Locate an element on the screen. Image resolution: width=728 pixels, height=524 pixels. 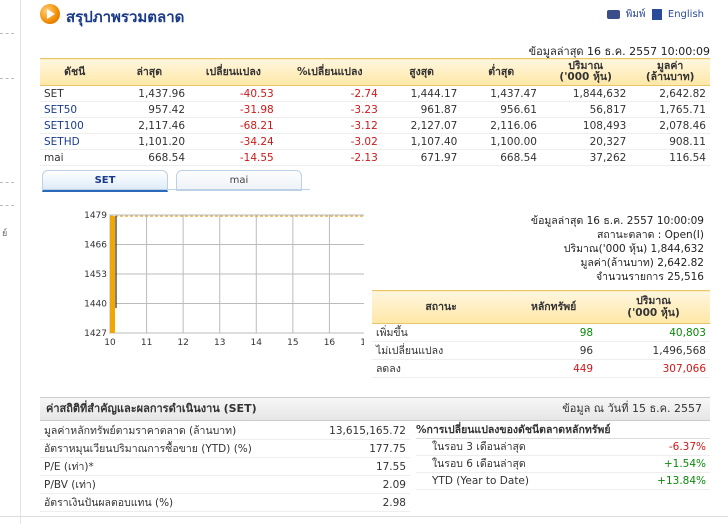
y-tick-label: 1440 is located at coordinates (95, 305).